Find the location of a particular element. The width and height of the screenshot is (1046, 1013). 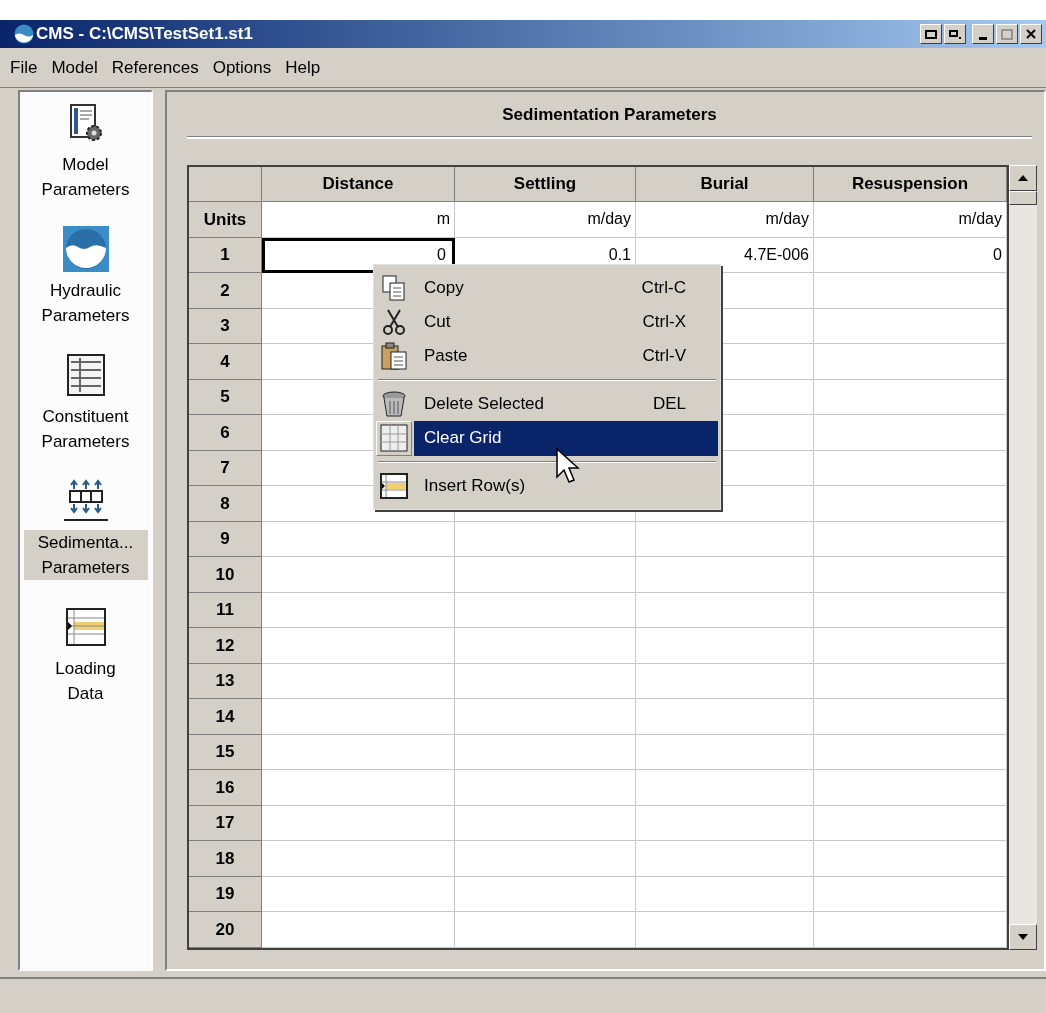

row-header: 13 is located at coordinates (225, 681).